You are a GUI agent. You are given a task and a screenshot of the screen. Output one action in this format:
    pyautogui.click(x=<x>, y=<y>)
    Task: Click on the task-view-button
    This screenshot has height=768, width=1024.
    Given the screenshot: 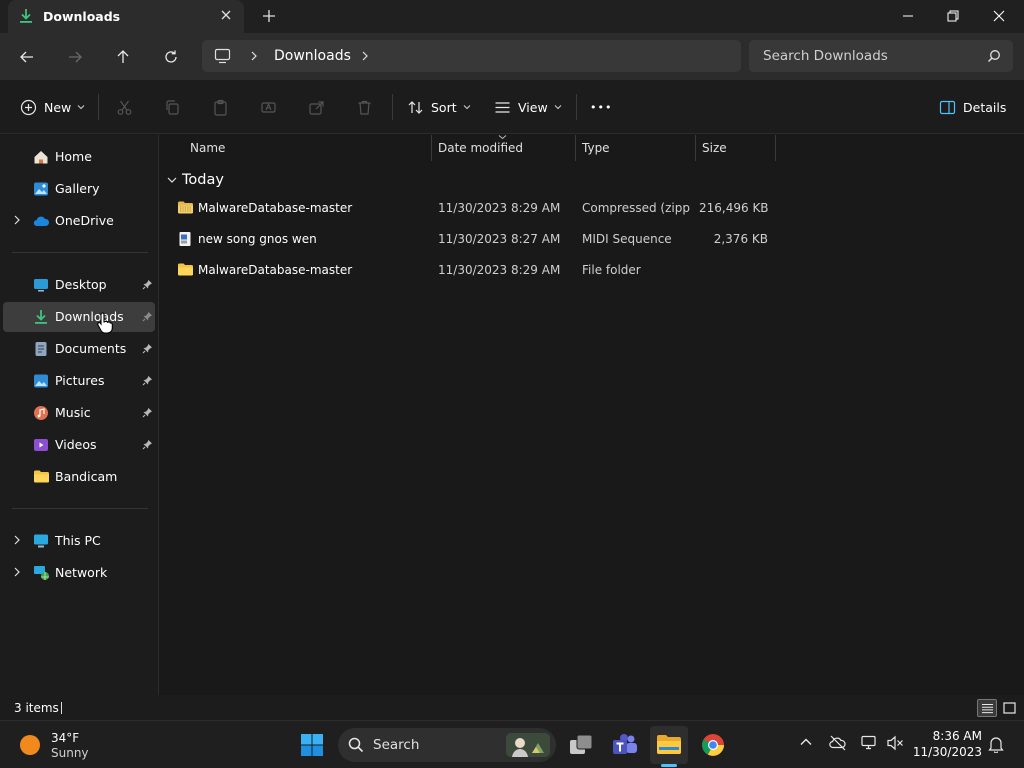 What is the action you would take?
    pyautogui.click(x=581, y=745)
    